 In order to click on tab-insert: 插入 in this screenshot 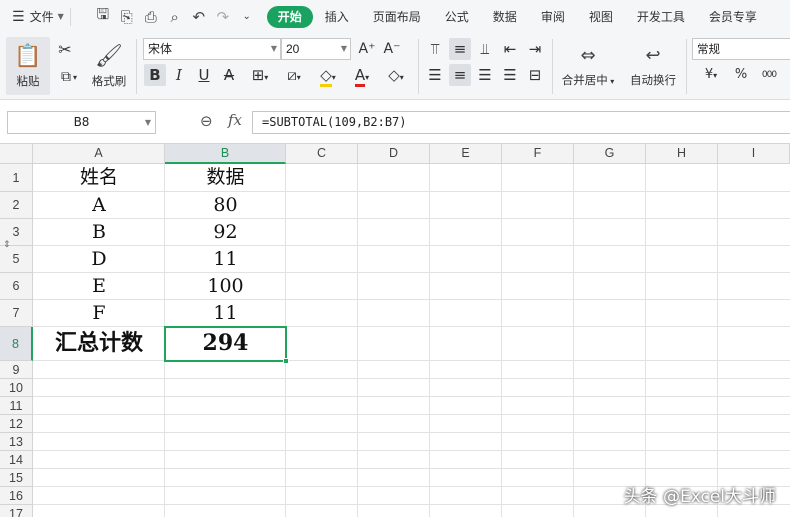, I will do `click(337, 17)`.